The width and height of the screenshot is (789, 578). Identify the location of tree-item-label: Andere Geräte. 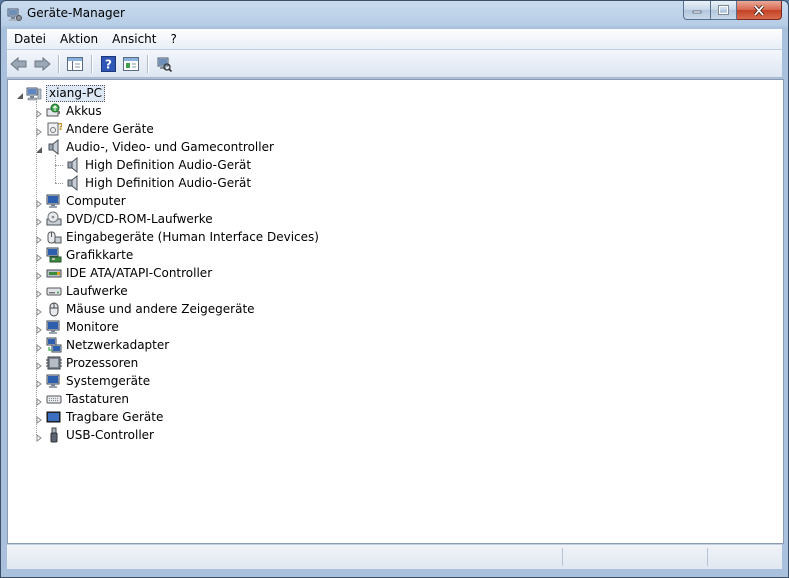
(110, 129).